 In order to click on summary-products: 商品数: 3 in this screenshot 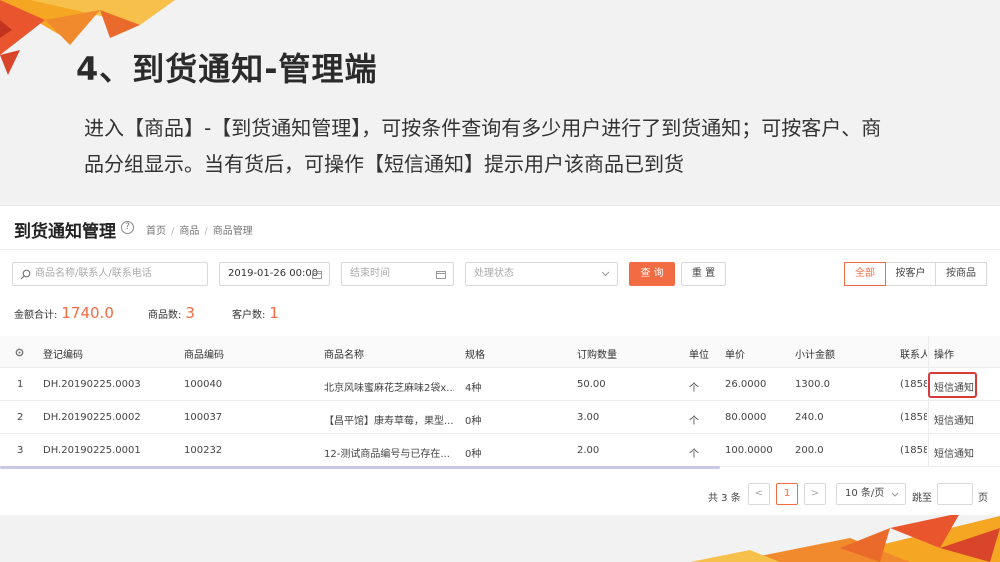, I will do `click(171, 313)`.